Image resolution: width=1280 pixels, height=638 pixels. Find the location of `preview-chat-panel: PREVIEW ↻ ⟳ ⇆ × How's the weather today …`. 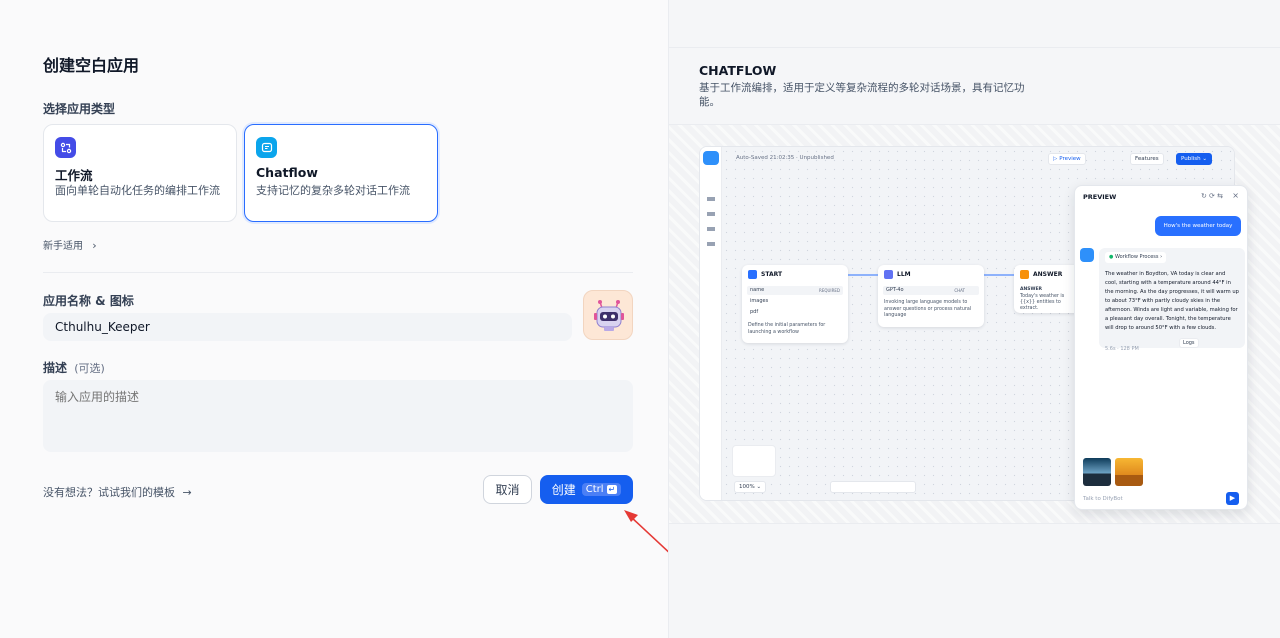

preview-chat-panel: PREVIEW ↻ ⟳ ⇆ × How's the weather today … is located at coordinates (1161, 347).